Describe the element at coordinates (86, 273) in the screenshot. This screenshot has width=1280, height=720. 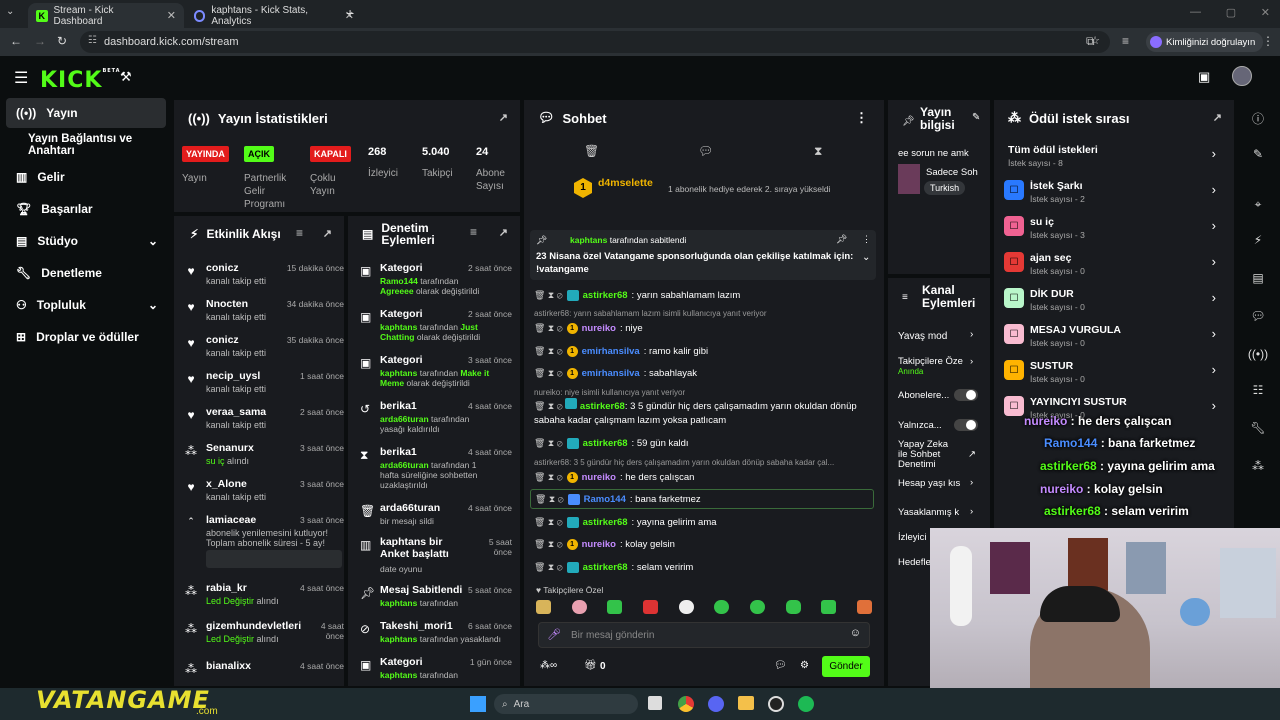
I see `sidebar-item-denetleme: 🔧︎ Denetleme` at that location.